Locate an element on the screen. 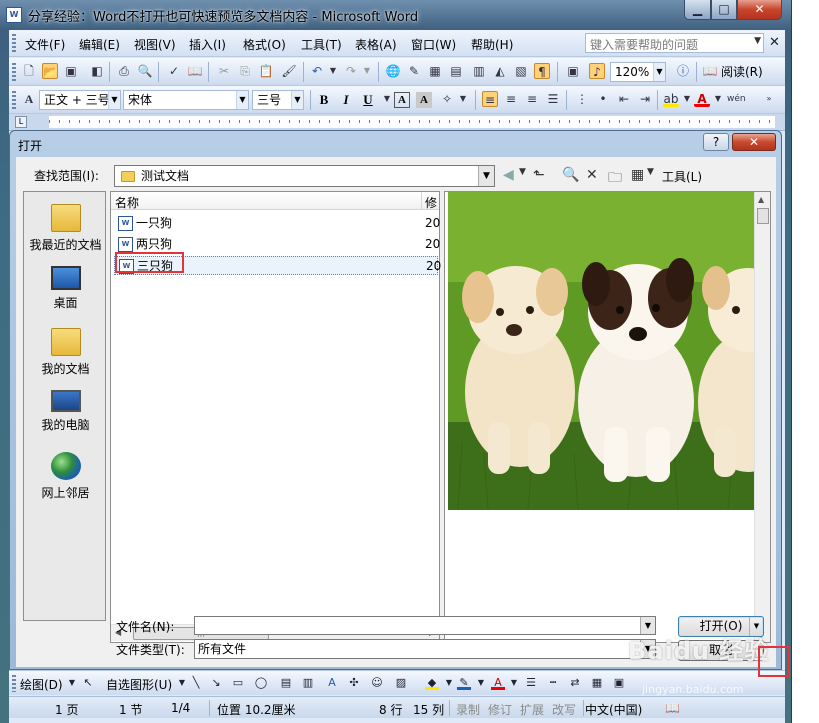 The height and width of the screenshot is (723, 819). font-size-select: 三号 ▼ is located at coordinates (278, 100).